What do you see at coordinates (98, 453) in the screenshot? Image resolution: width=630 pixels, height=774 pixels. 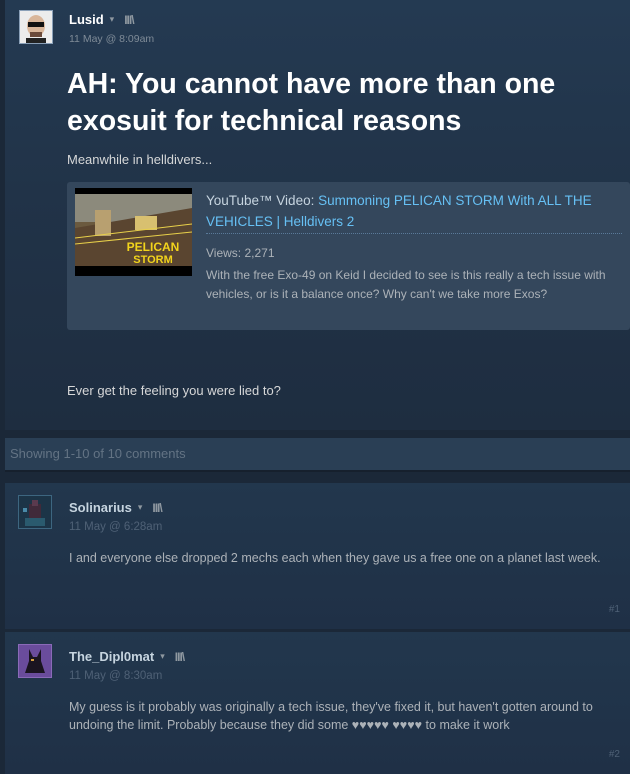 I see `comment-count-label: Showing 1-10 of 10 comments` at bounding box center [98, 453].